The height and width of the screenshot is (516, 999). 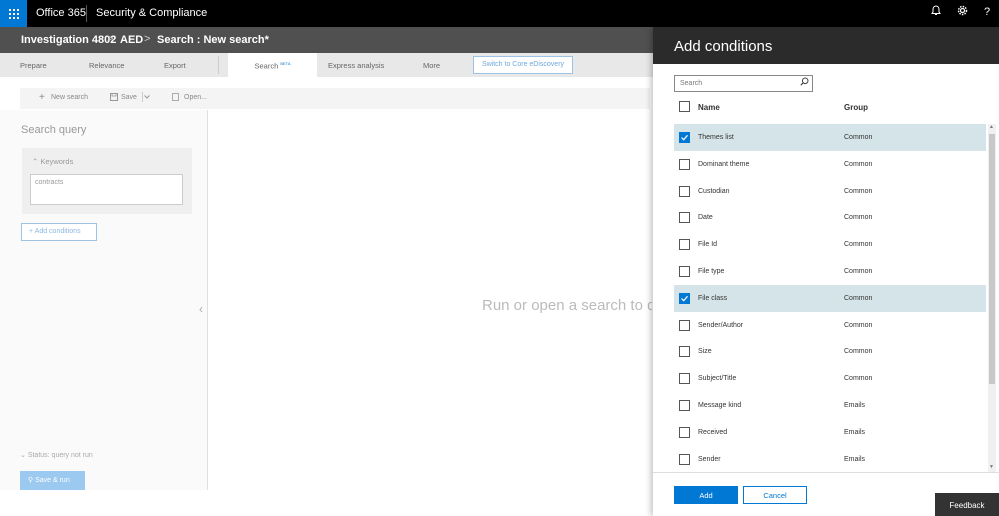 I want to click on app-name: Security & Compliance, so click(x=151, y=13).